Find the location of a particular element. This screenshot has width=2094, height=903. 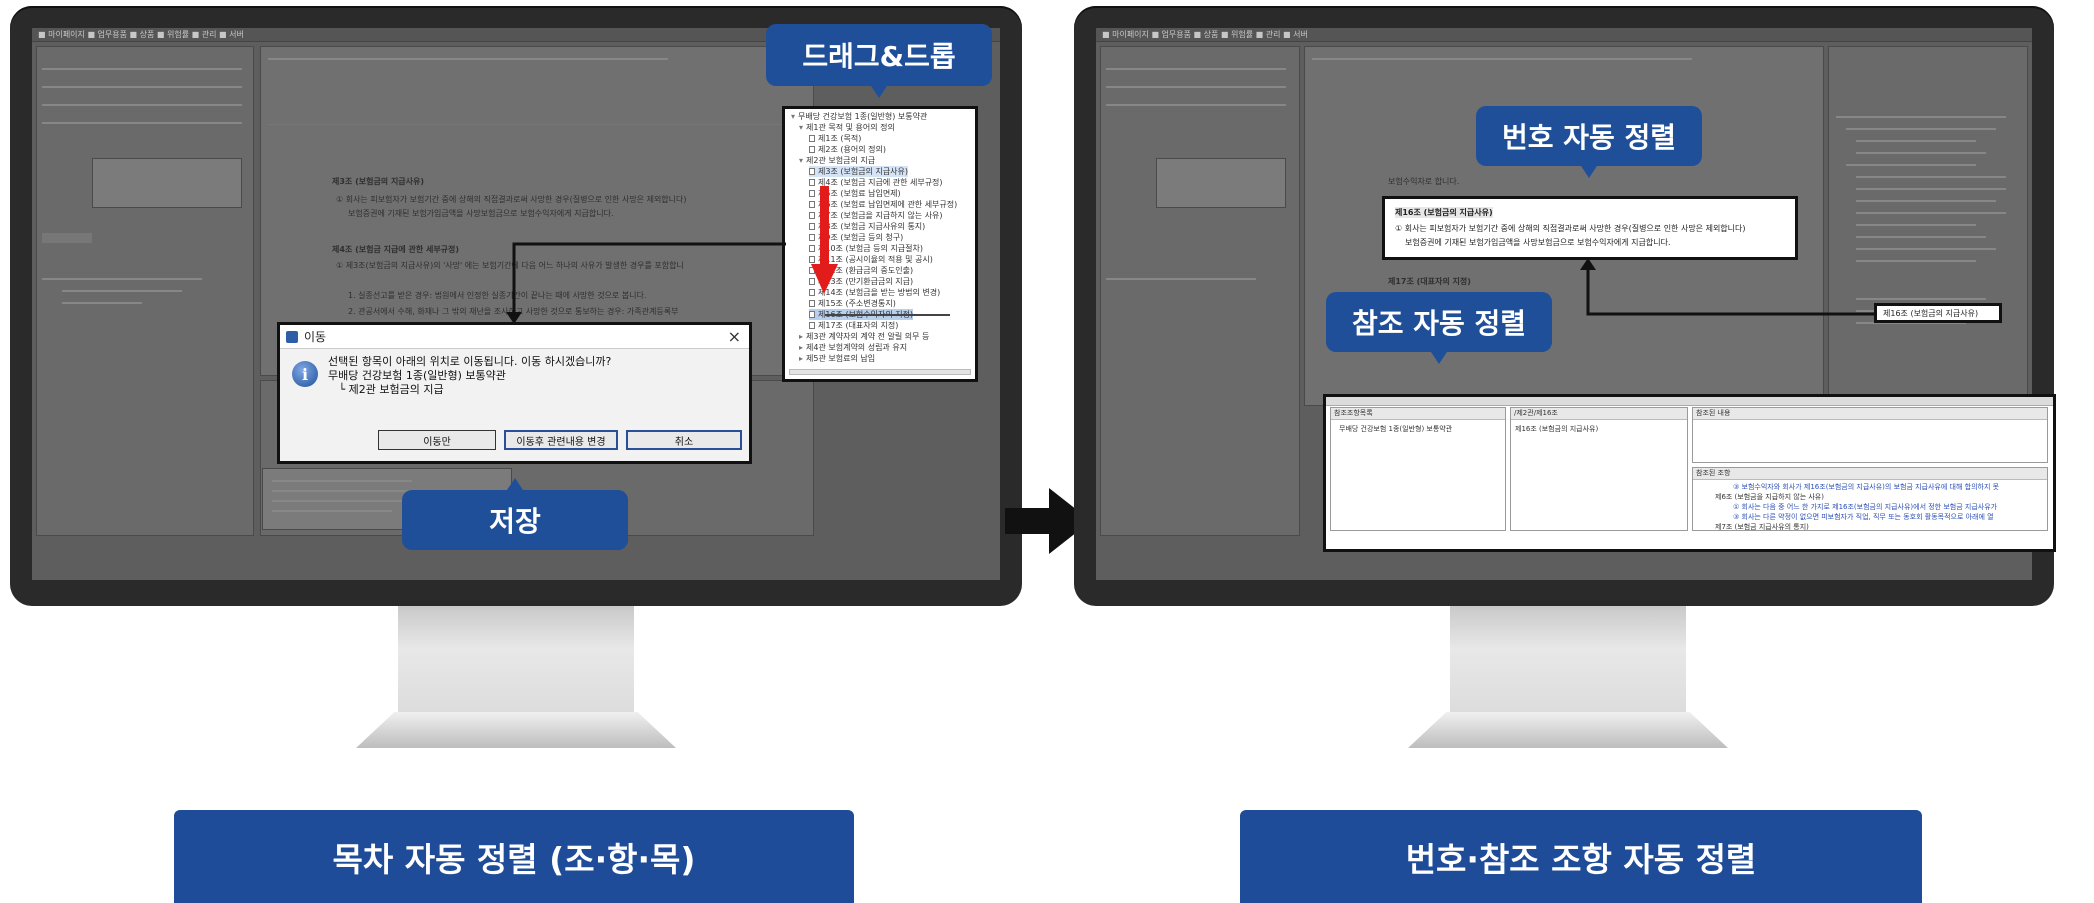

dialog-app-icon is located at coordinates (292, 336).